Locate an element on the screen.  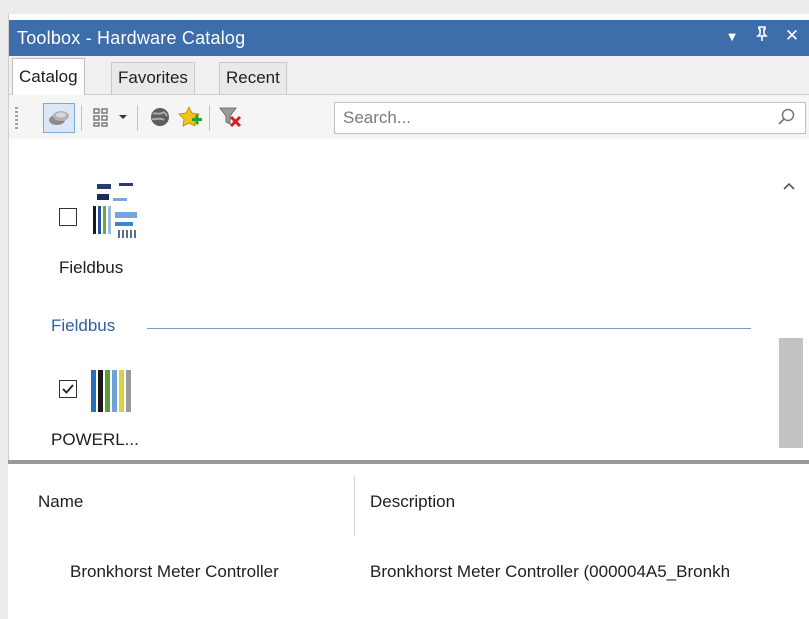
clear-filter-button is located at coordinates (230, 117).